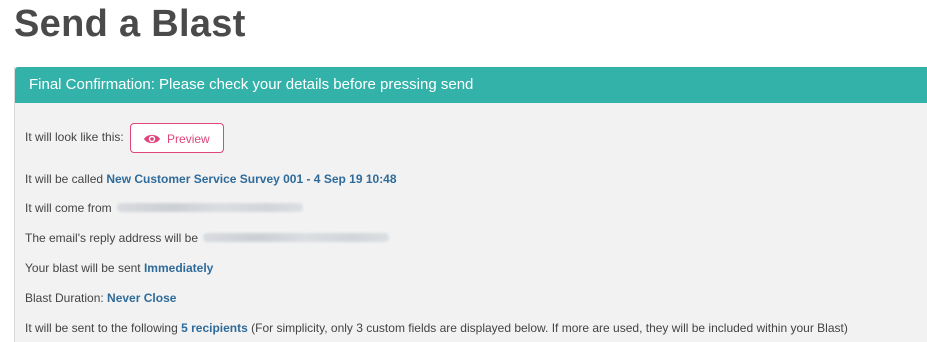 The width and height of the screenshot is (927, 342). I want to click on from-label: It will come from, so click(68, 208).